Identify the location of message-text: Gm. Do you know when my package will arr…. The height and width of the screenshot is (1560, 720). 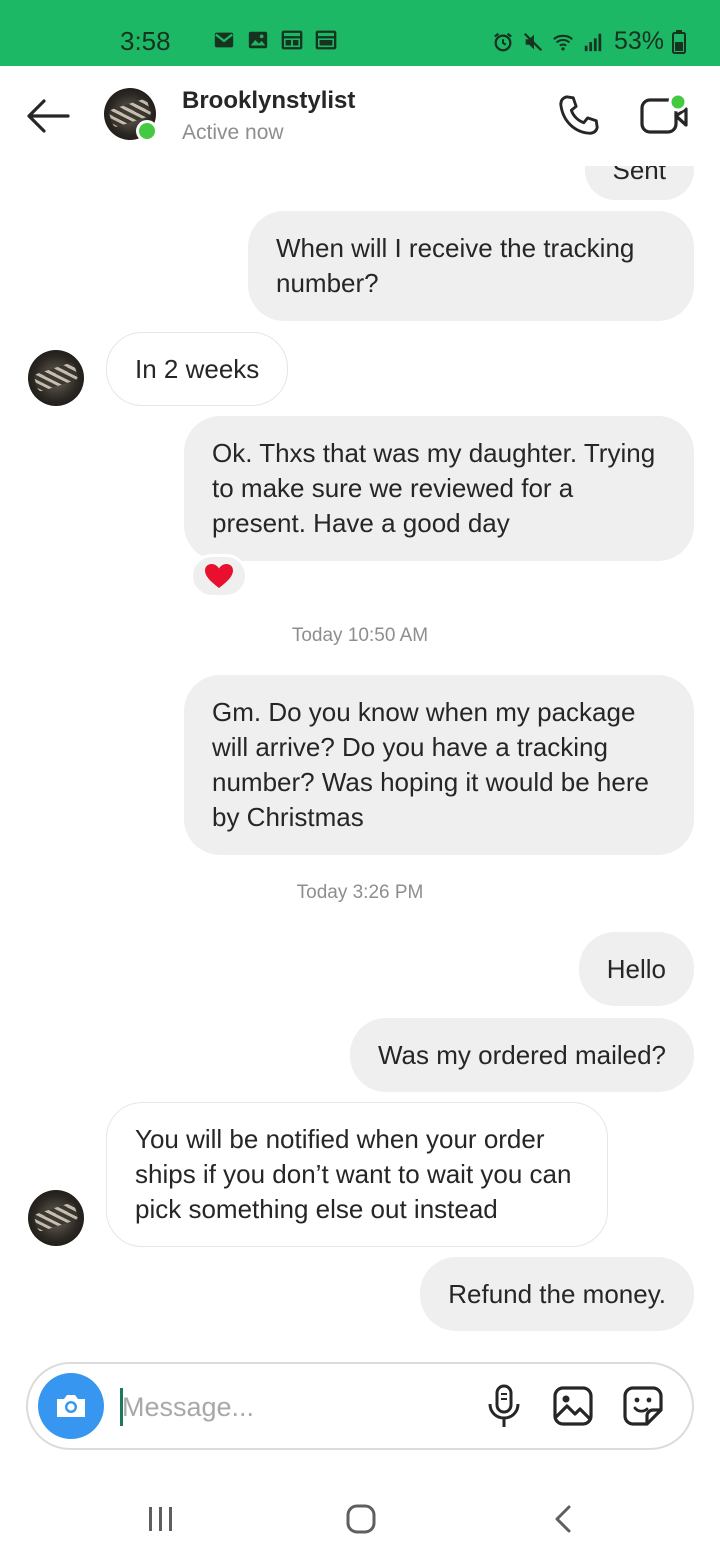
(430, 764).